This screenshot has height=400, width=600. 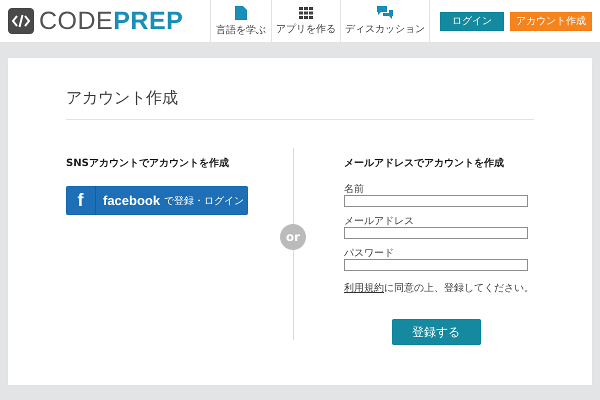 I want to click on terms-link: 利用規約, so click(x=364, y=288).